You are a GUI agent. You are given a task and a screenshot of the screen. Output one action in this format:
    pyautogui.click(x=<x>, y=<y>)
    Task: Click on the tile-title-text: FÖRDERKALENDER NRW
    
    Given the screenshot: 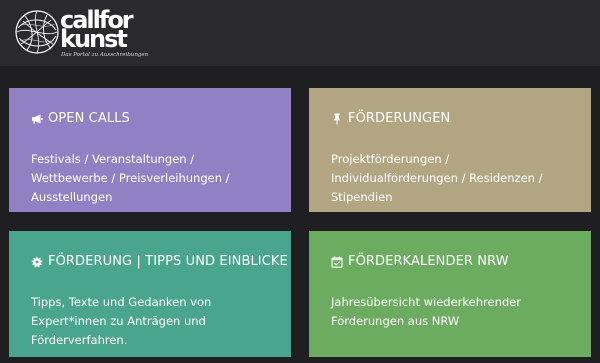 What is the action you would take?
    pyautogui.click(x=428, y=261)
    